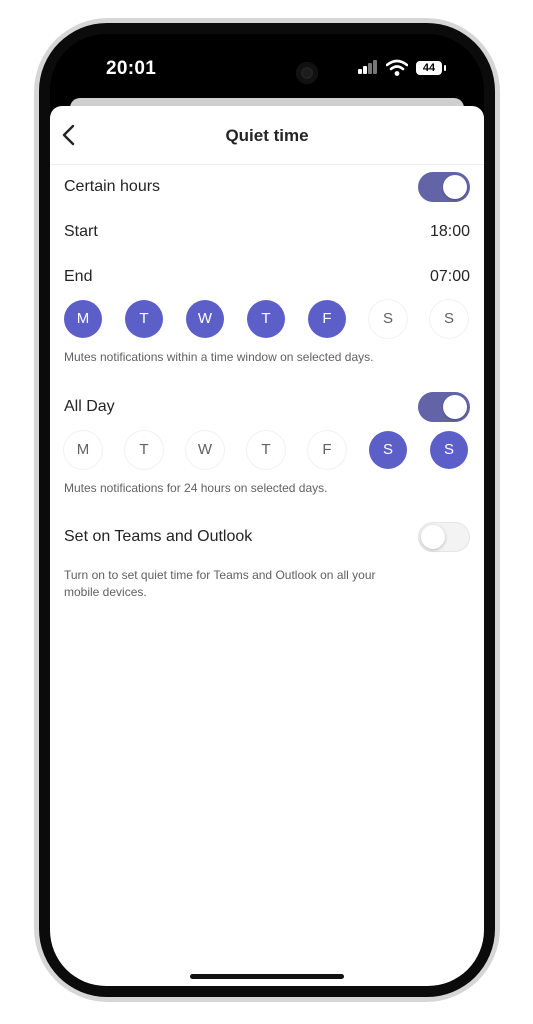  Describe the element at coordinates (158, 536) in the screenshot. I see `teams-outlook-label: Set on Teams and Outlook` at that location.